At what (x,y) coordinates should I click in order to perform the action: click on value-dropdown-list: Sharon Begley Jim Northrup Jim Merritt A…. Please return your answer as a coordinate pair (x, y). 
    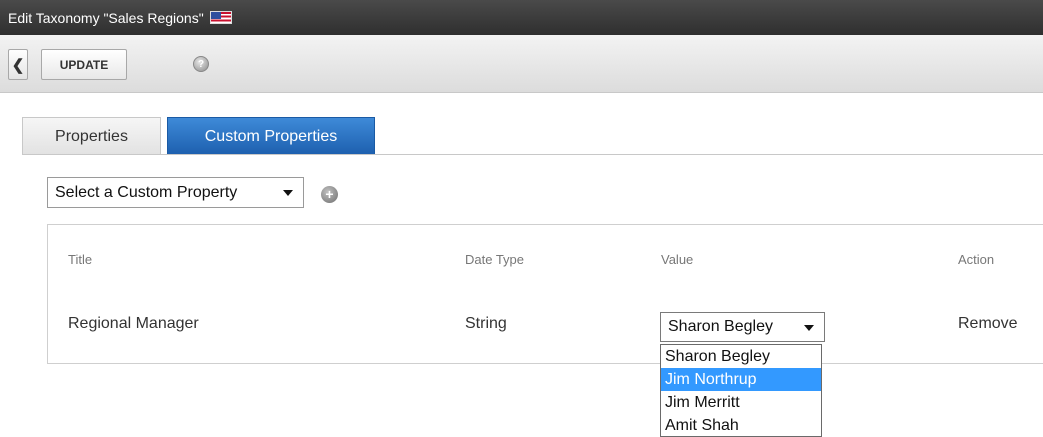
    Looking at the image, I should click on (741, 390).